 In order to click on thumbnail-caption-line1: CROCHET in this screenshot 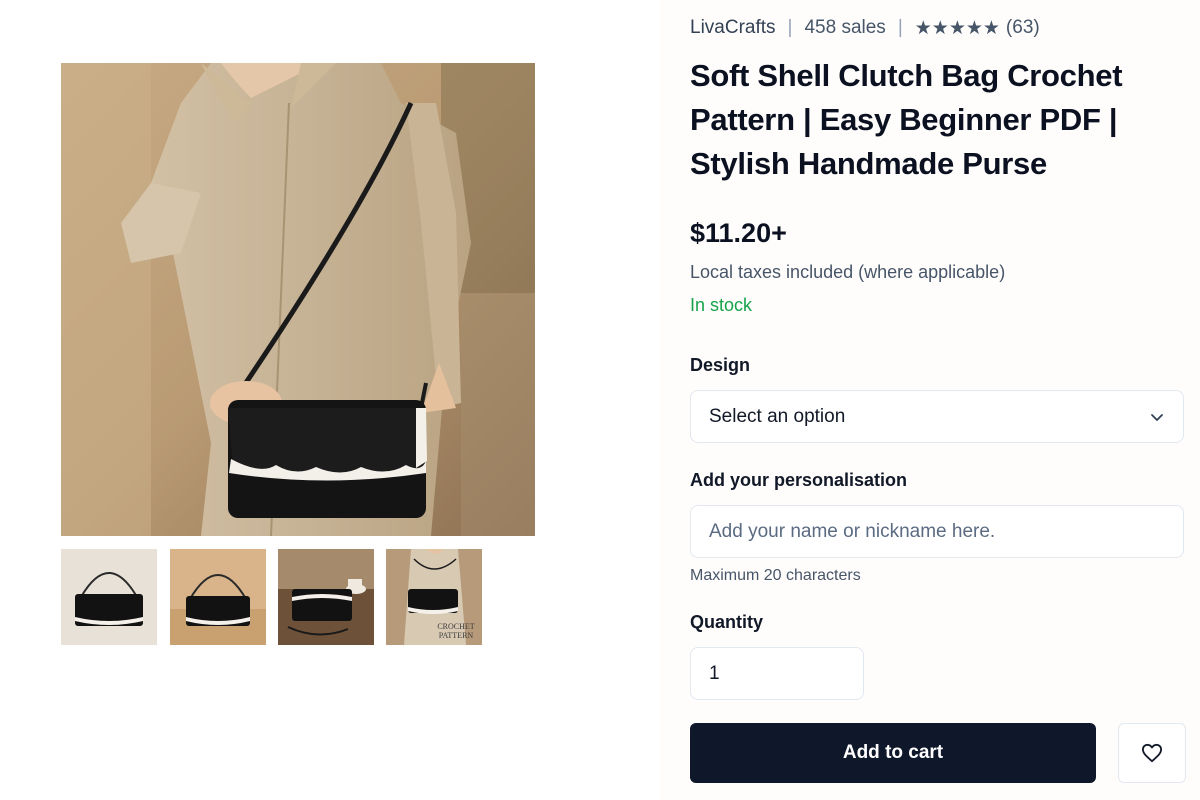, I will do `click(455, 626)`.